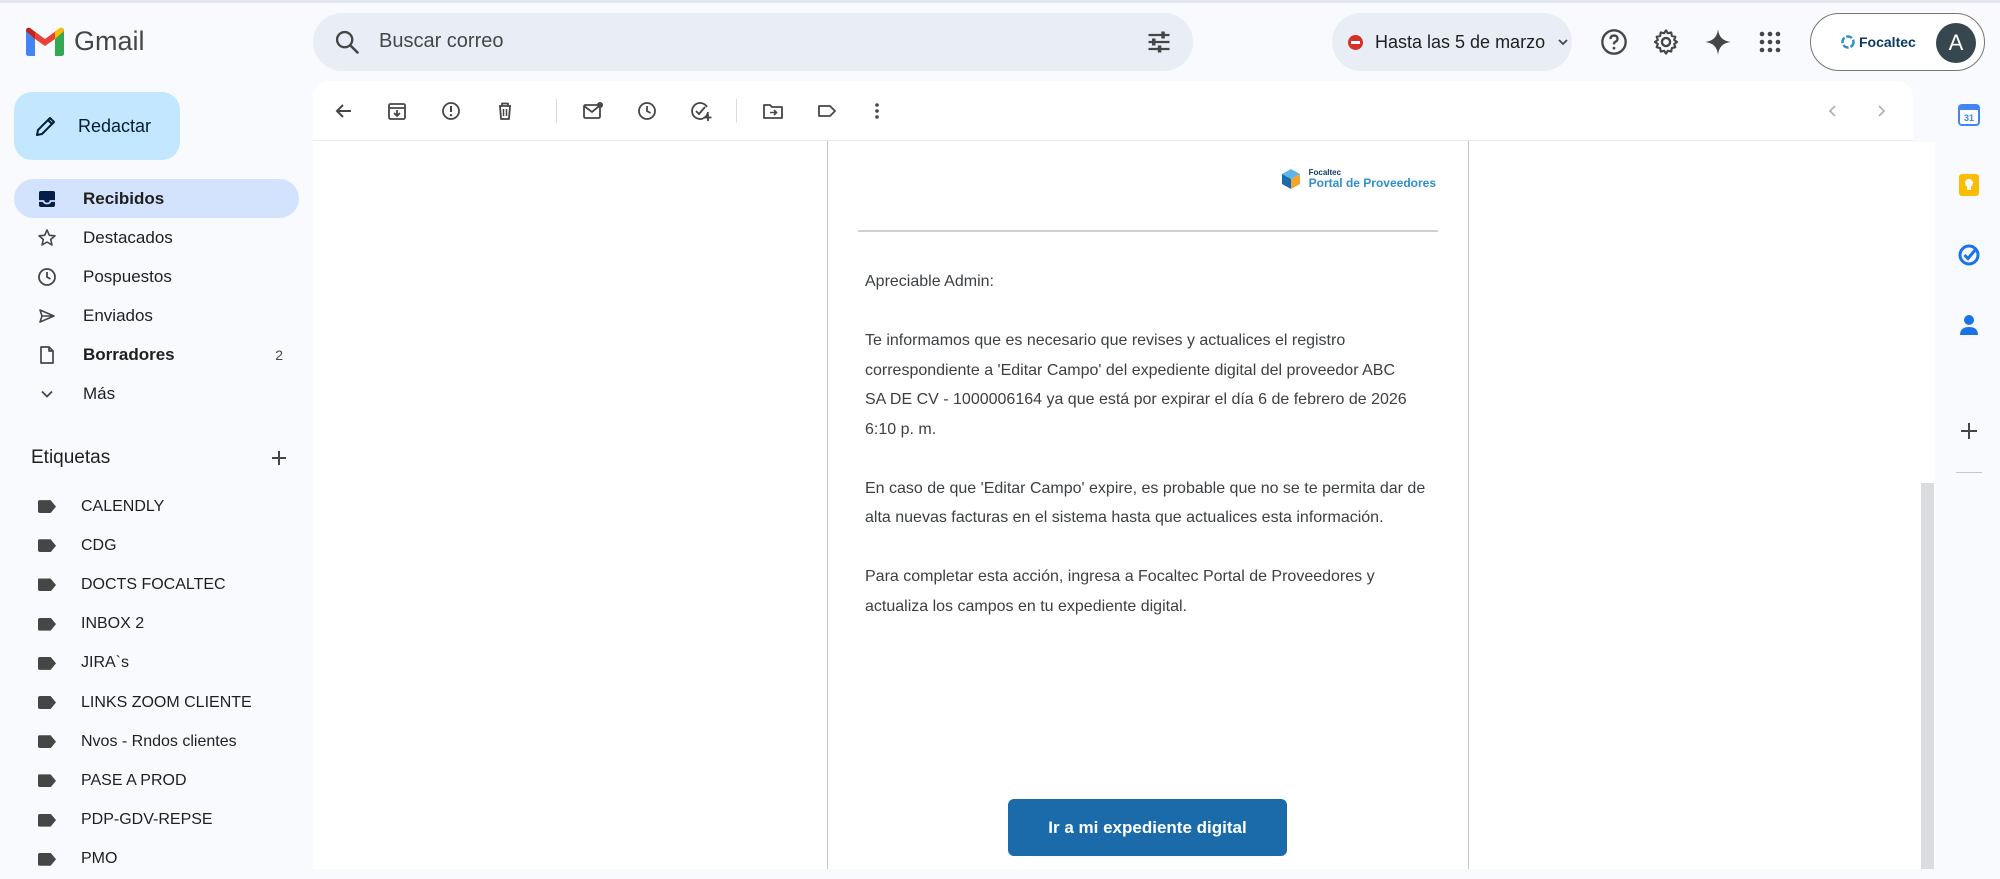 The width and height of the screenshot is (2000, 879). What do you see at coordinates (1666, 42) in the screenshot?
I see `settings-button` at bounding box center [1666, 42].